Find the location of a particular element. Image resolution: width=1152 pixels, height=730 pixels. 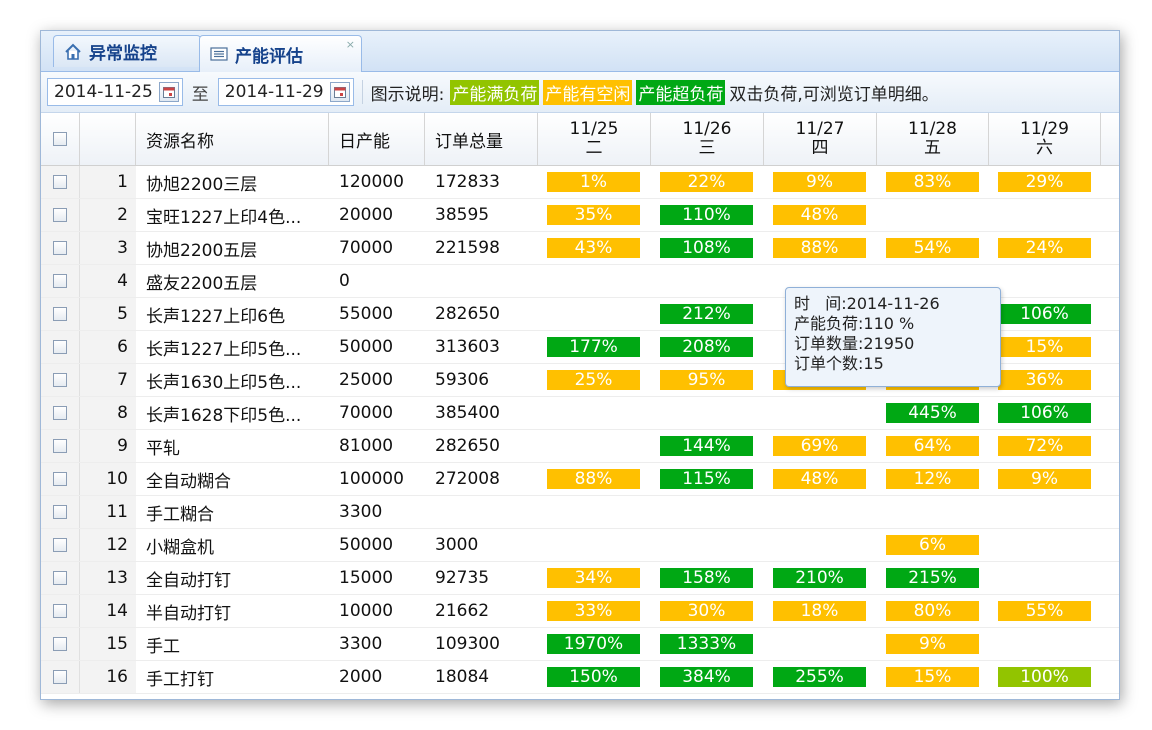

load-bar: 150% is located at coordinates (593, 677).